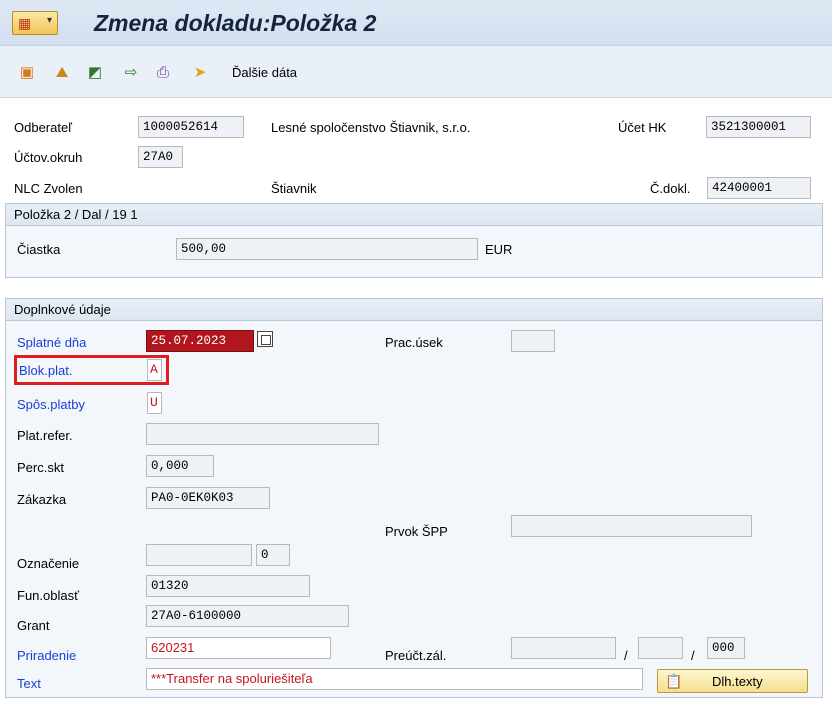  I want to click on fun-oblast-label: Fun.oblasť, so click(48, 595).